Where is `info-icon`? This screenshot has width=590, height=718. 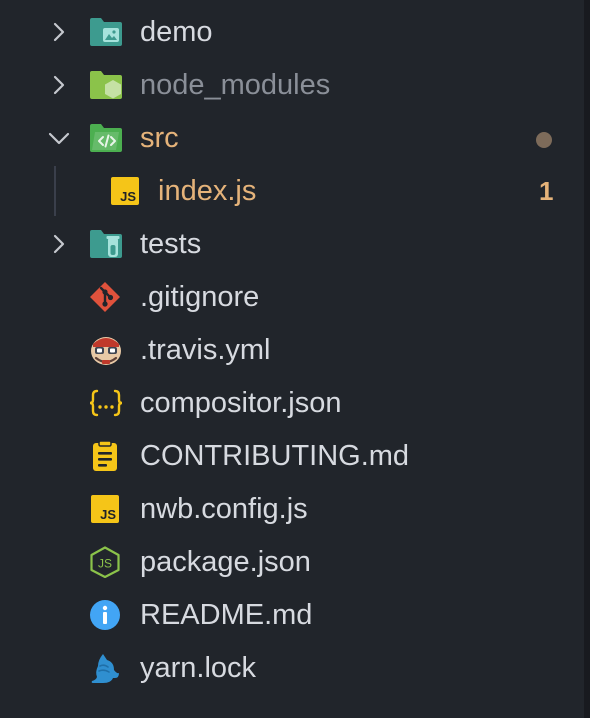 info-icon is located at coordinates (105, 615).